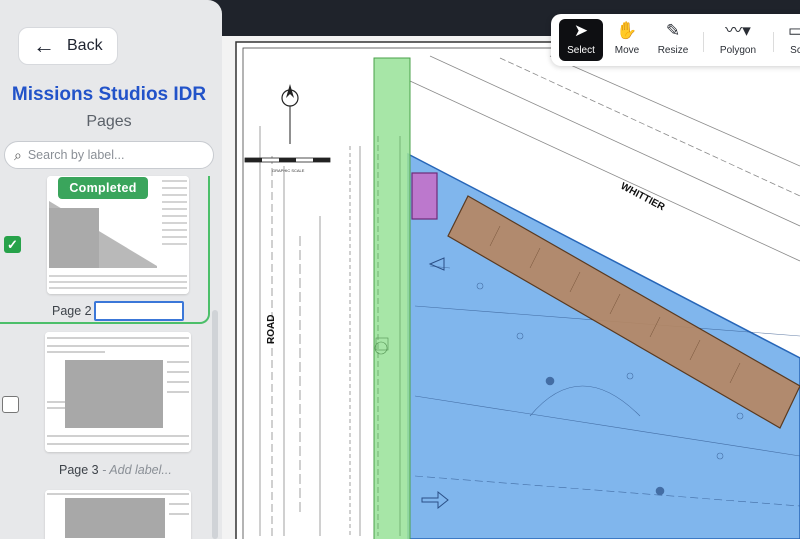 The height and width of the screenshot is (539, 800). What do you see at coordinates (424, 196) in the screenshot?
I see `purple-zone-polygon` at bounding box center [424, 196].